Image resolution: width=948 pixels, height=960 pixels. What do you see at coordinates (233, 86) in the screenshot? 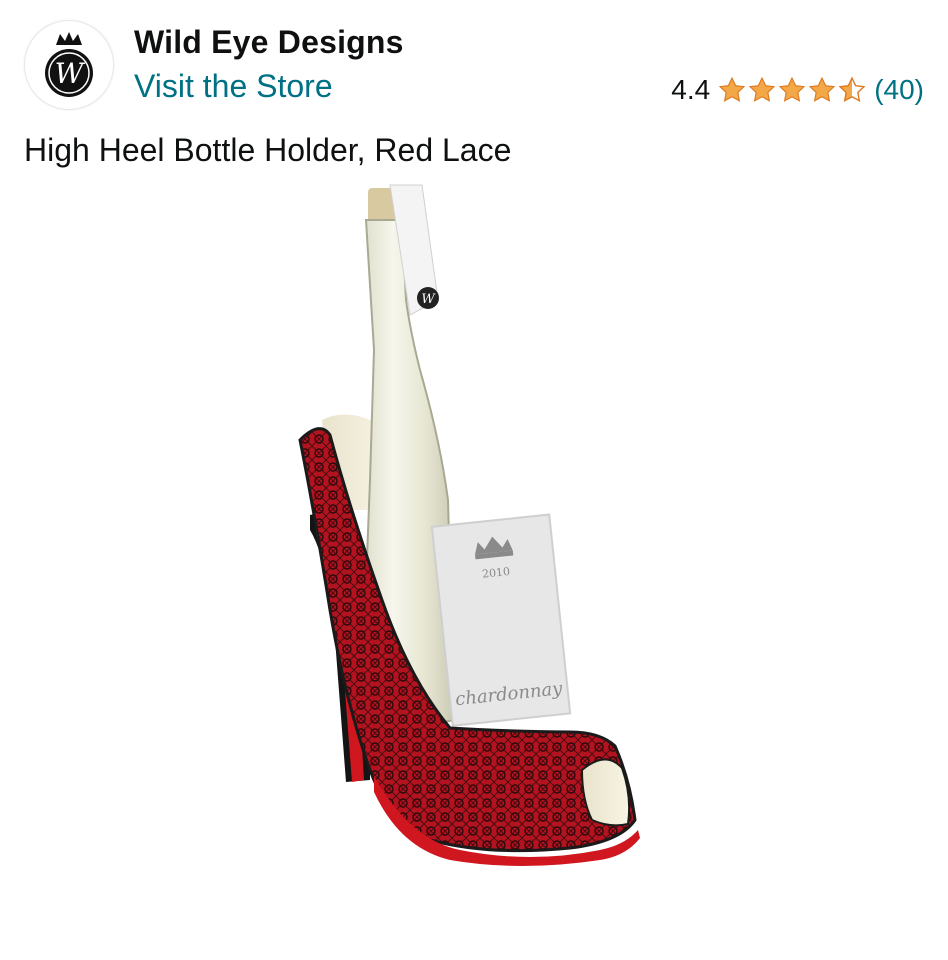
I see `visit-store-link: Visit the Store` at bounding box center [233, 86].